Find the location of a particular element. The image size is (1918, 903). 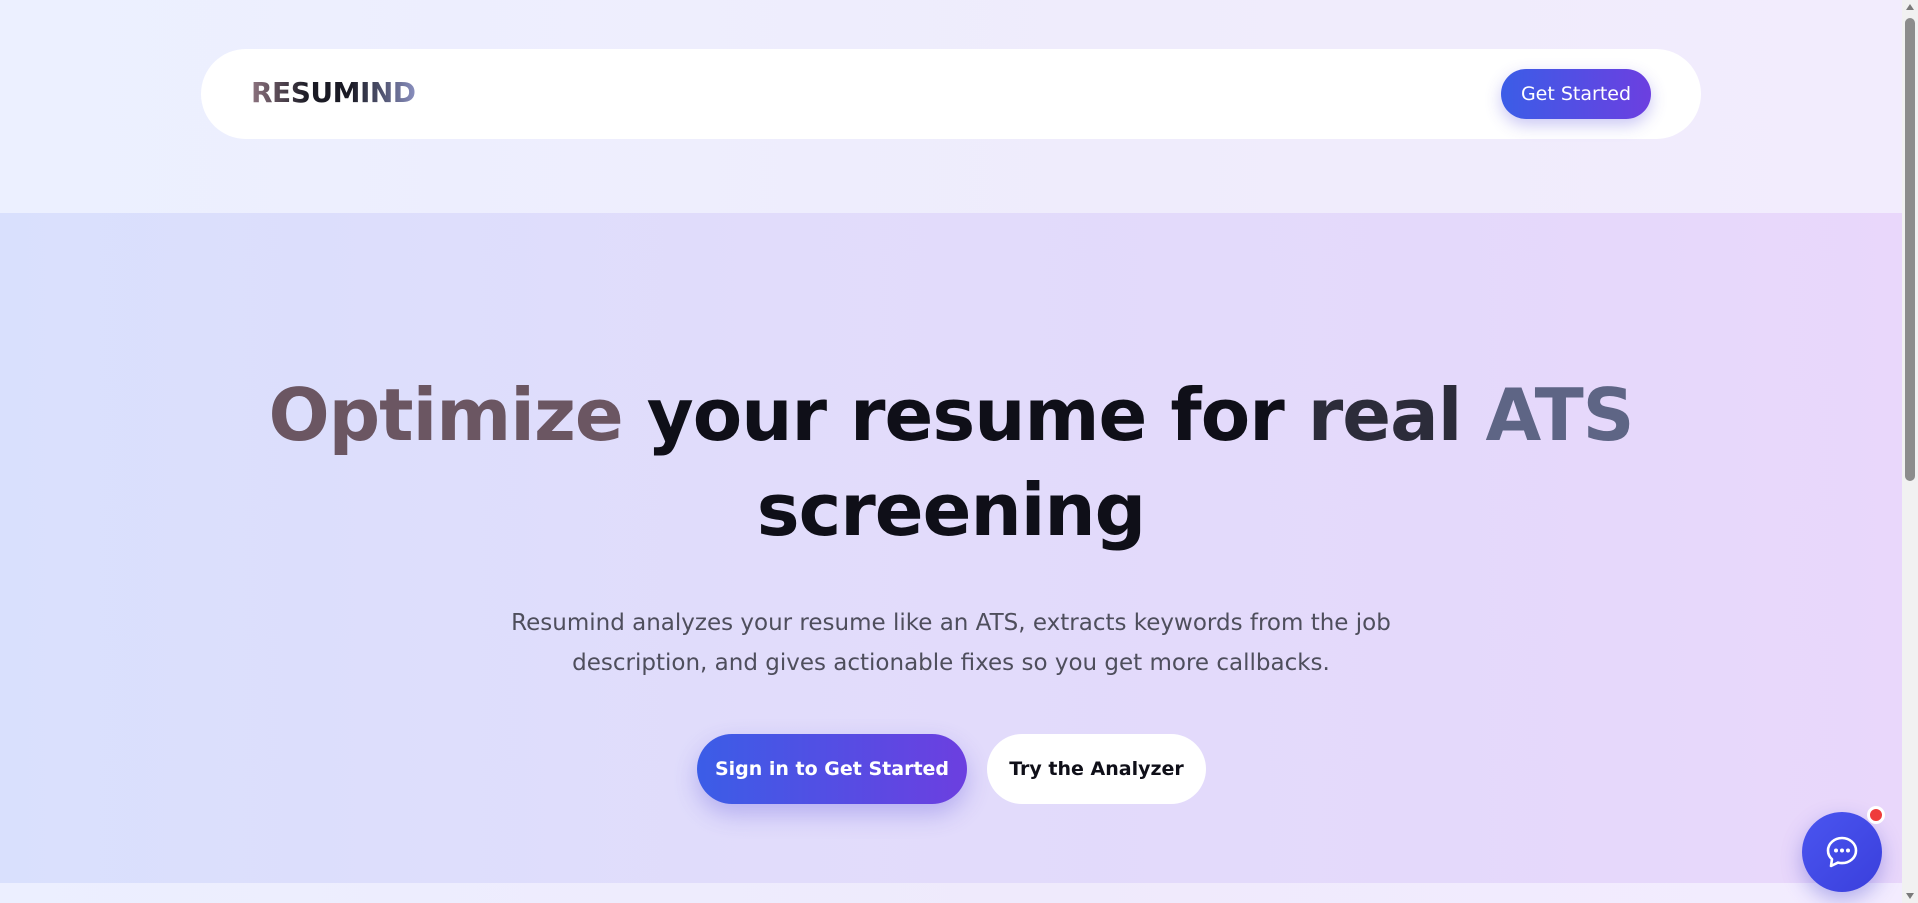

try-analyzer-button: Try the Analyzer is located at coordinates (1096, 769).